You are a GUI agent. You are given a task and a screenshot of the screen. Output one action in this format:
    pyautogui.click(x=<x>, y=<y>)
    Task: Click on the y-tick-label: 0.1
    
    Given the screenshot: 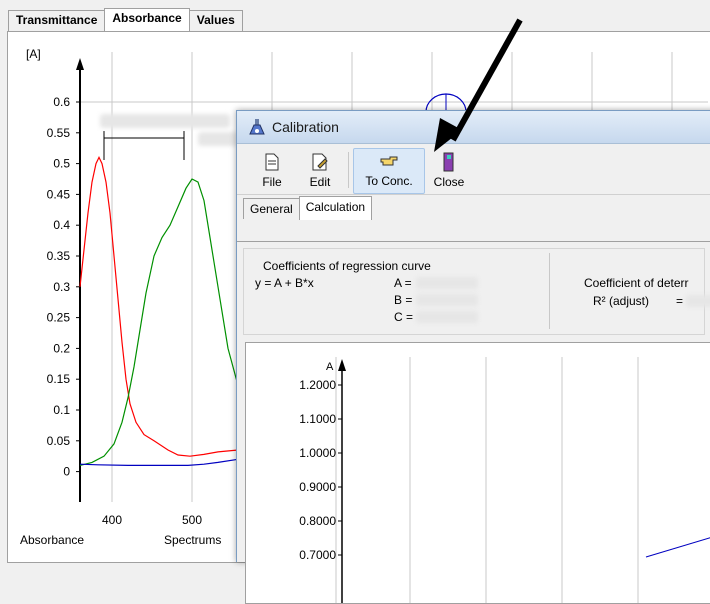 What is the action you would take?
    pyautogui.click(x=61, y=410)
    